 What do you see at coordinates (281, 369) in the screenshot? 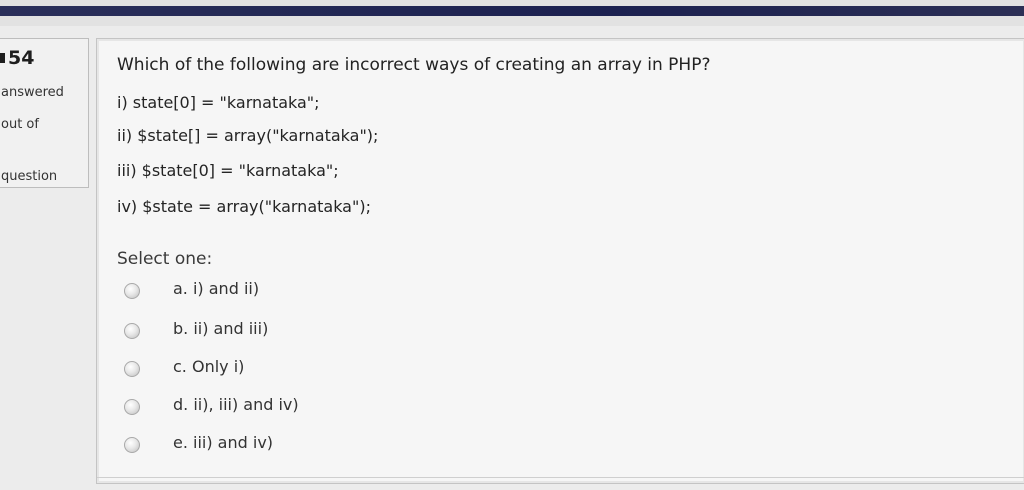
I see `answer-option-c: c. Only i)` at bounding box center [281, 369].